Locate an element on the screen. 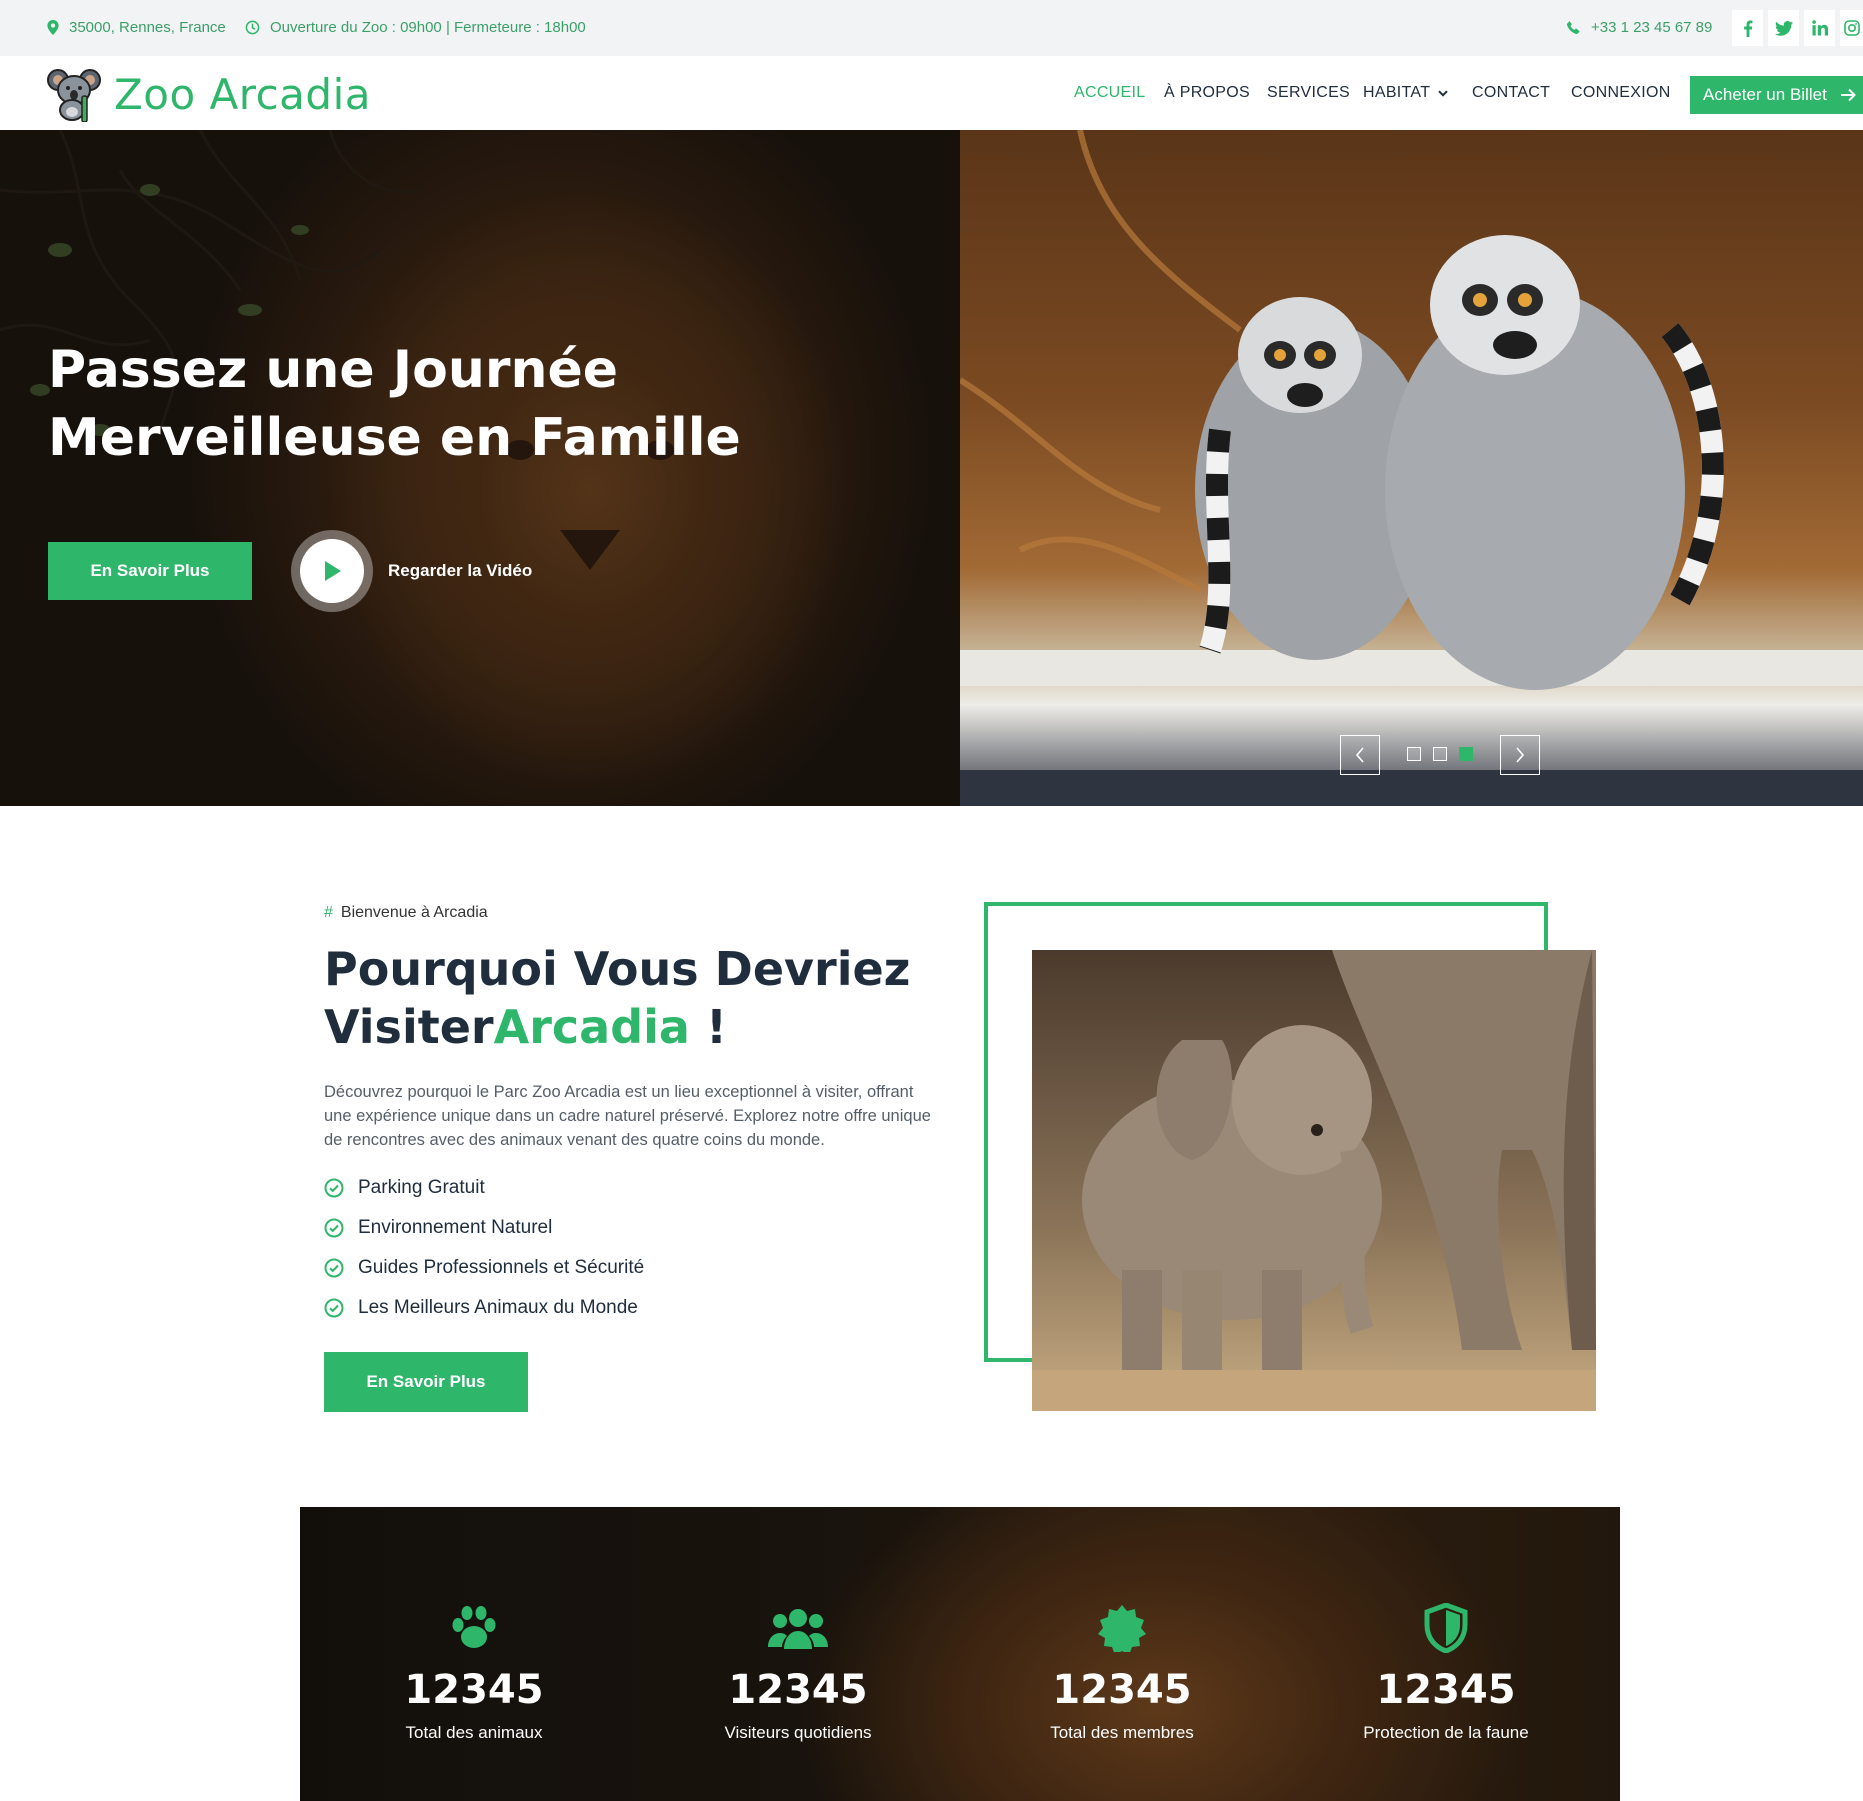 The width and height of the screenshot is (1863, 1801). stat-card: 12345 Protection de la faune is located at coordinates (1446, 1673).